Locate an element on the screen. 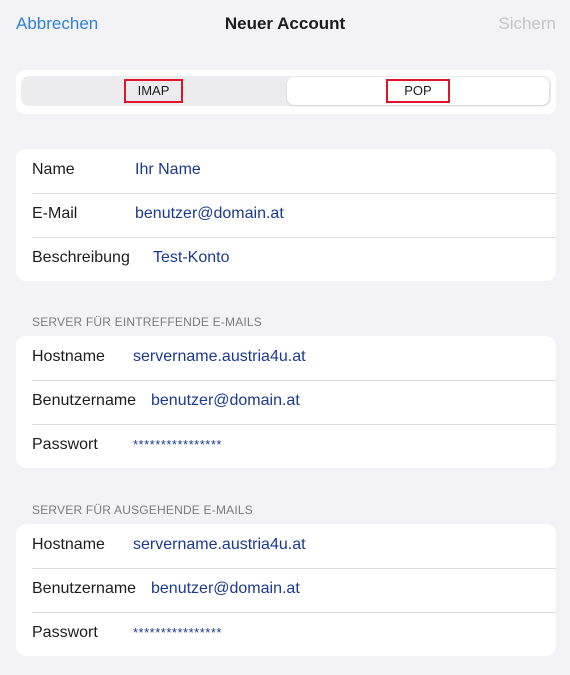 The width and height of the screenshot is (570, 675). incoming-username-field: benutzer@domain.at is located at coordinates (225, 401).